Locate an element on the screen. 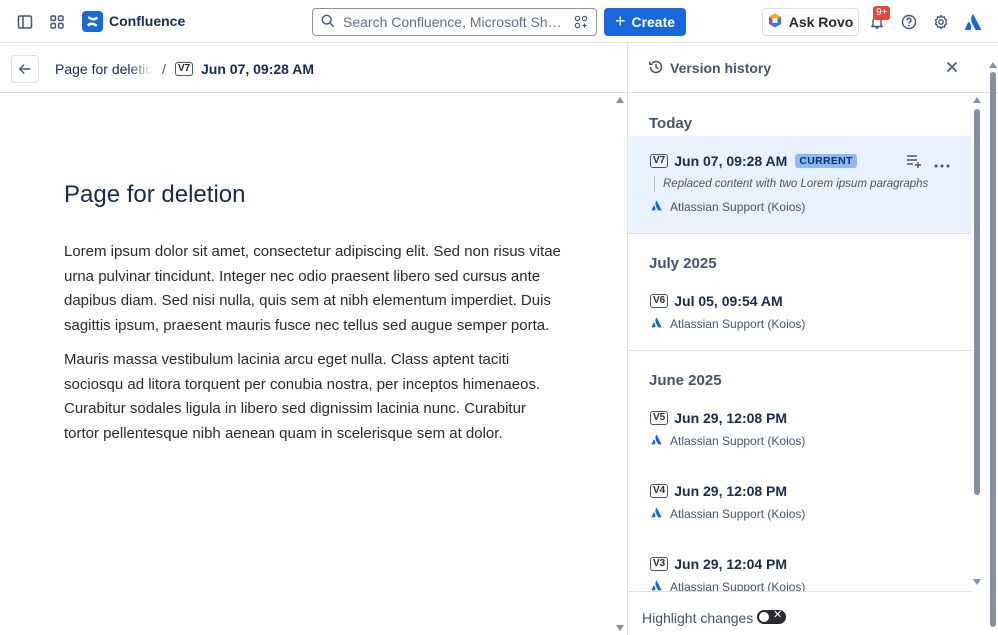  version-date: Jun 07, 09:28 AM is located at coordinates (731, 161).